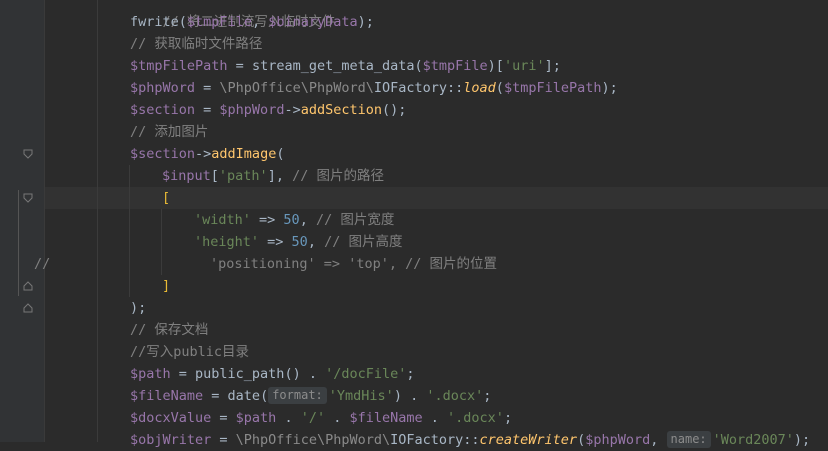  I want to click on code-line: $section = $phpWord->addSection();, so click(268, 110).